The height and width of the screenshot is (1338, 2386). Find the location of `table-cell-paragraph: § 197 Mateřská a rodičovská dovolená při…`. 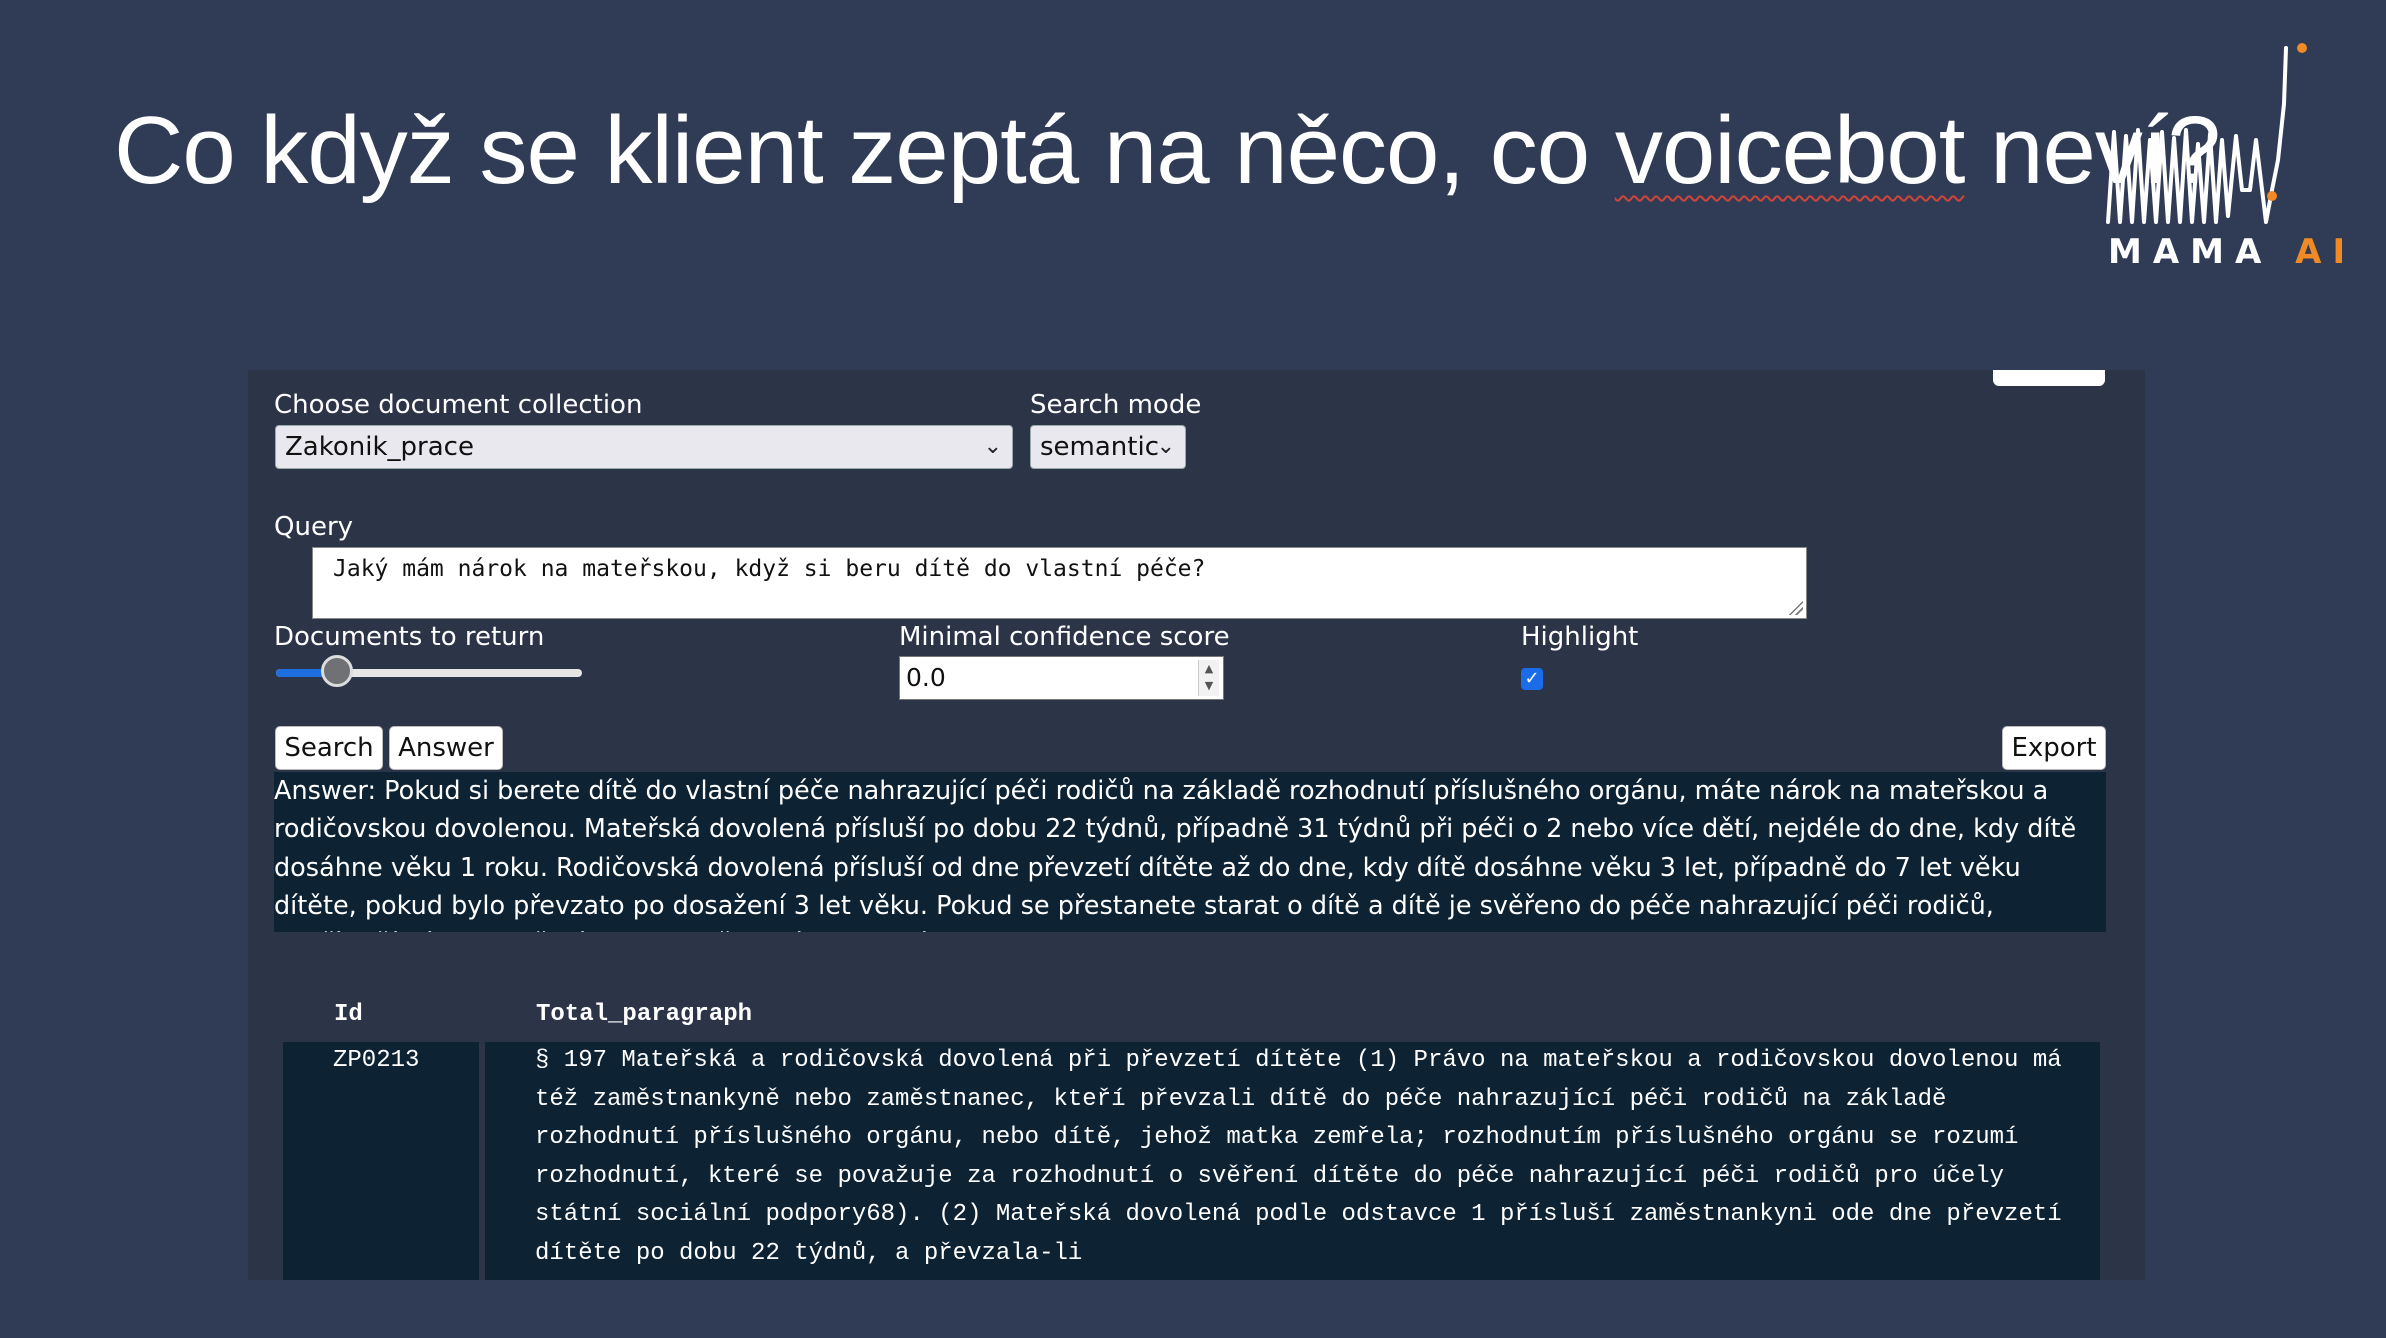

table-cell-paragraph: § 197 Mateřská a rodičovská dovolená při… is located at coordinates (1292, 1161).